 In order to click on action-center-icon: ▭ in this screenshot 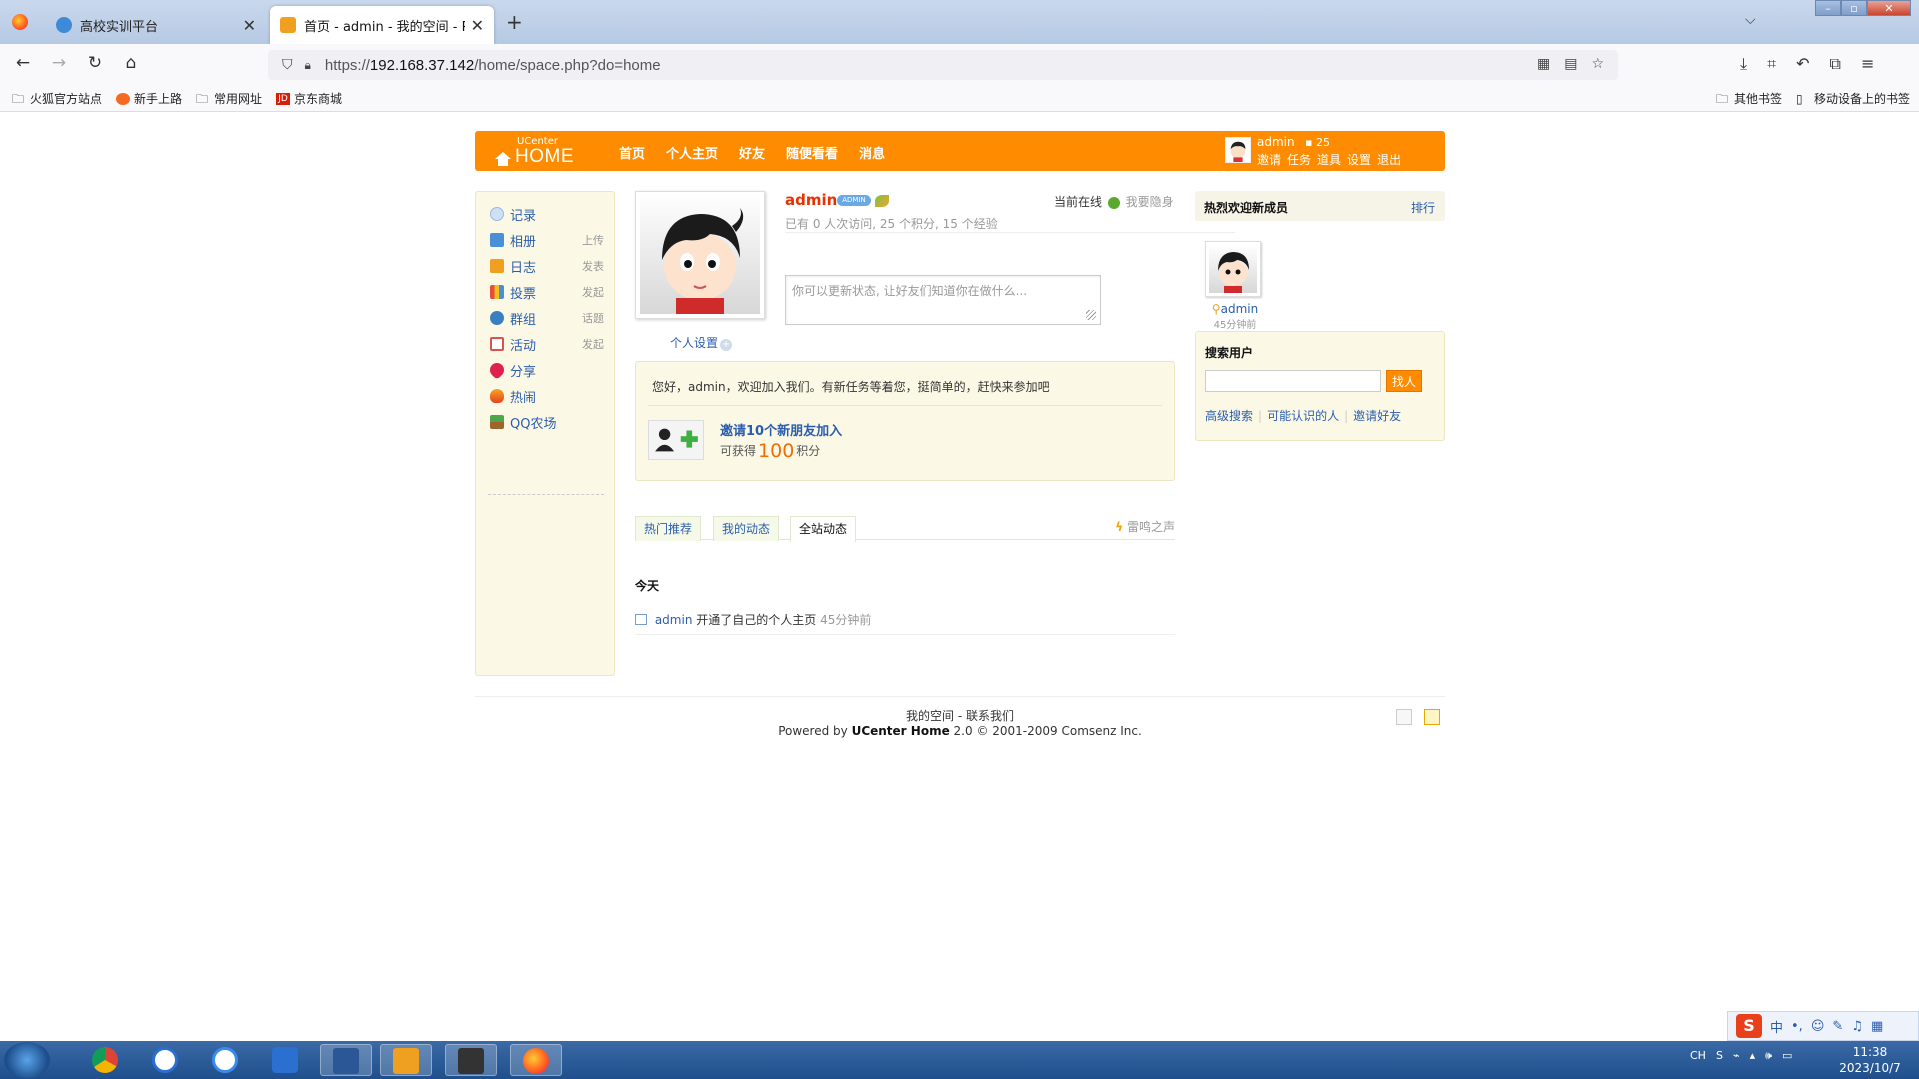, I will do `click(1787, 1056)`.